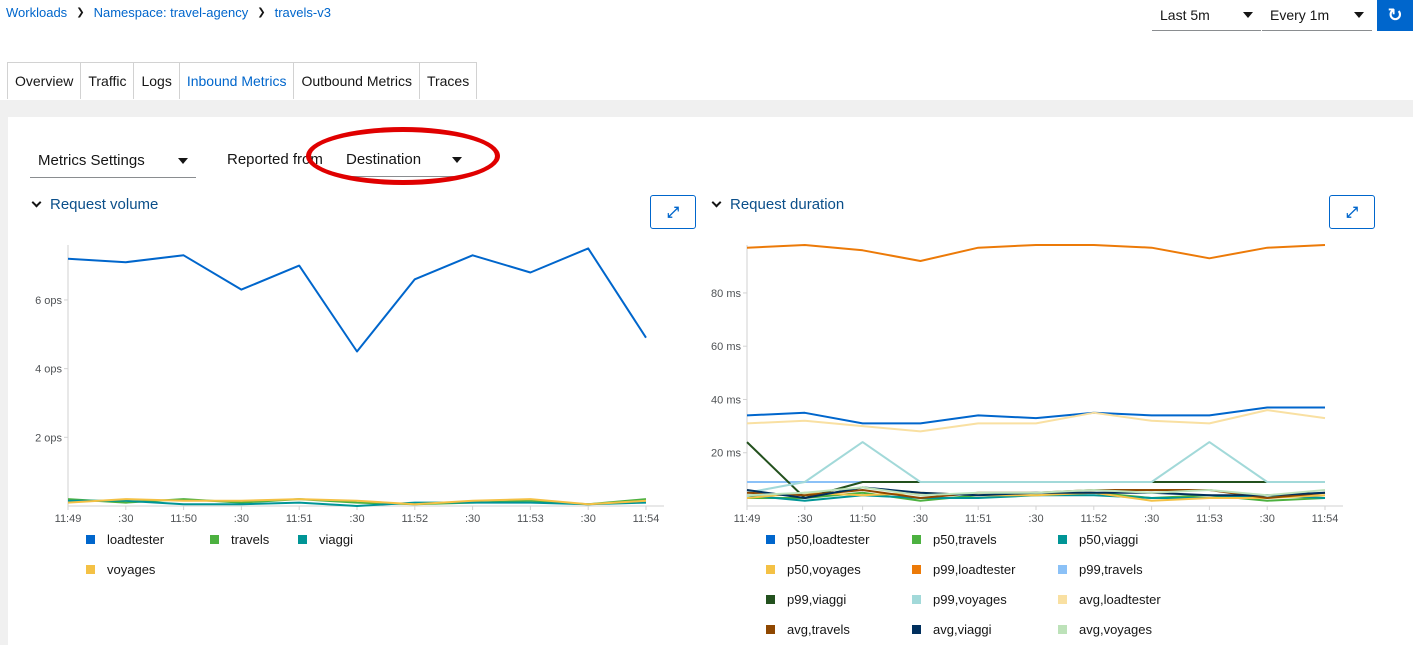 This screenshot has width=1413, height=645. I want to click on request-volume-legend: loadtester travels viaggi voyages, so click(237, 554).